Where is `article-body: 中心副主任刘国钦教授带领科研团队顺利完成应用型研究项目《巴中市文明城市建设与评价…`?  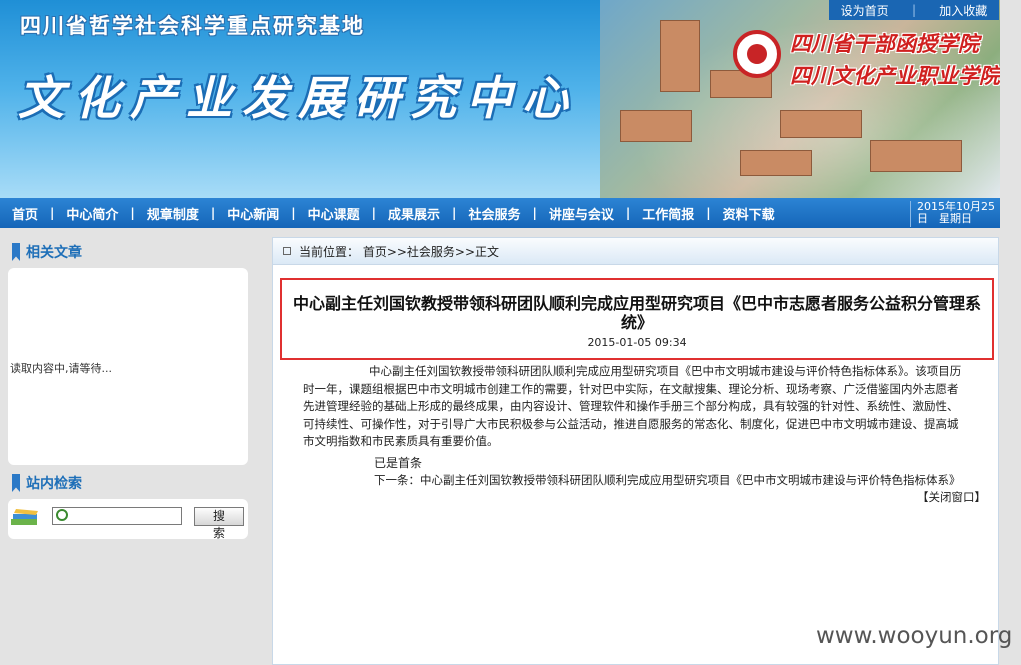
article-body: 中心副主任刘国钦教授带领科研团队顺利完成应用型研究项目《巴中市文明城市建设与评价… is located at coordinates (632, 406).